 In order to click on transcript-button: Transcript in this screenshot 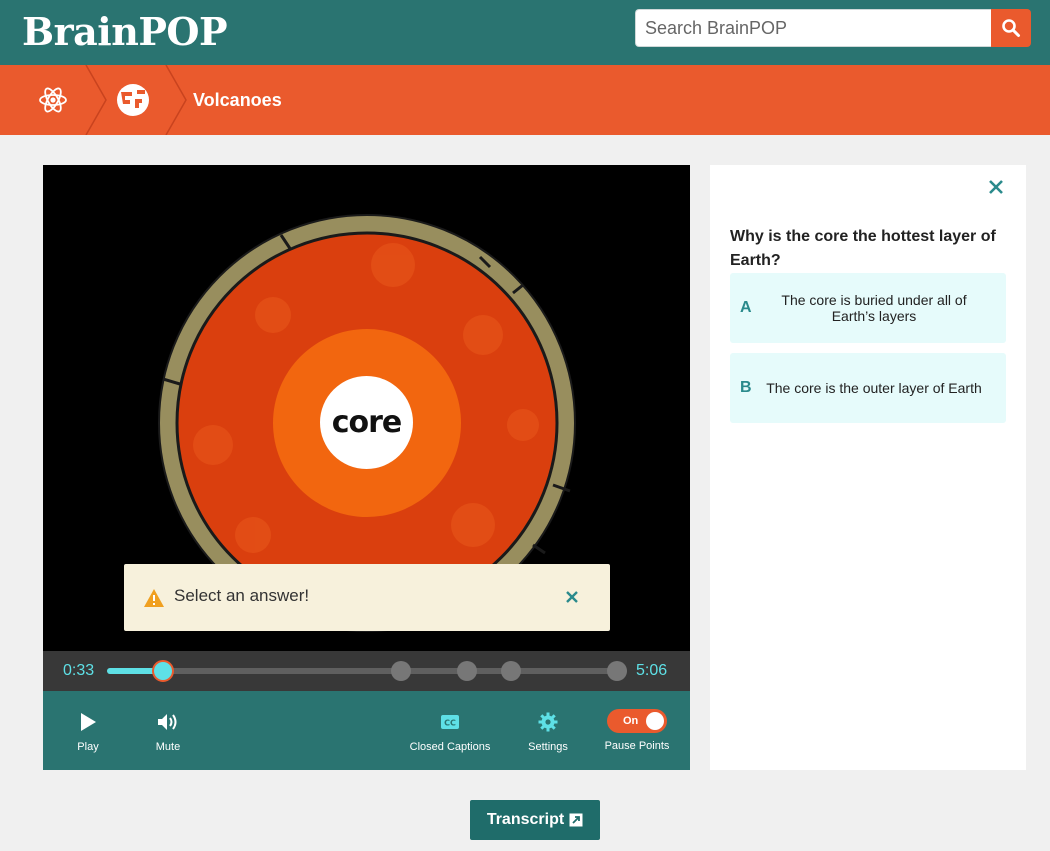, I will do `click(535, 820)`.